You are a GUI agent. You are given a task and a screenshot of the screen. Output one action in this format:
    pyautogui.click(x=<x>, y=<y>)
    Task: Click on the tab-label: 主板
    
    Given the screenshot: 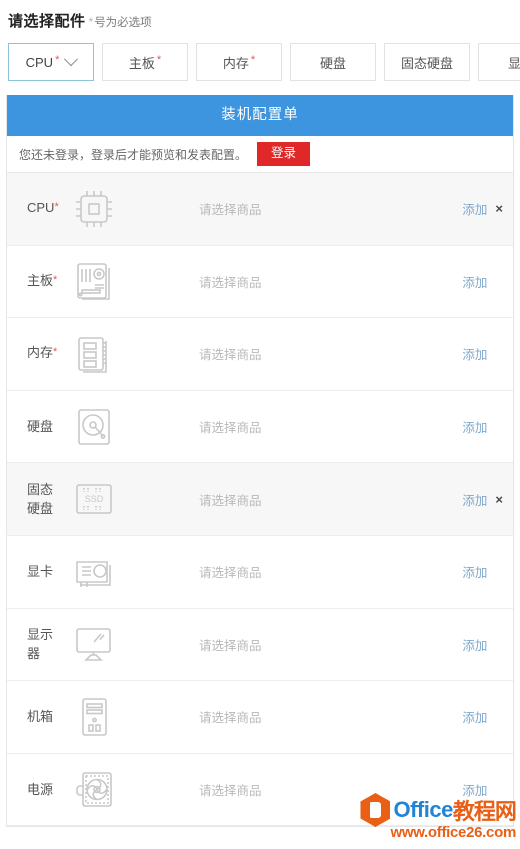 What is the action you would take?
    pyautogui.click(x=141, y=63)
    